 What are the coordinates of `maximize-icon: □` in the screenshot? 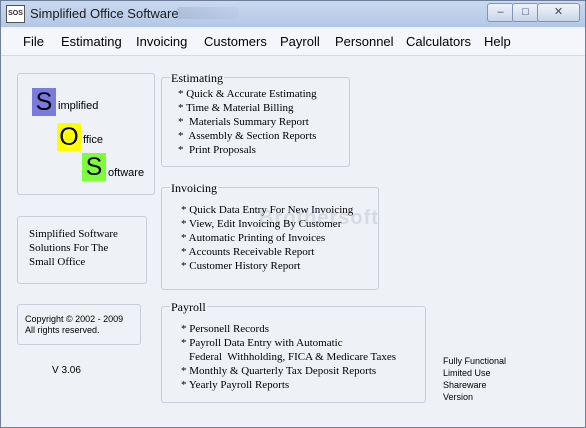 It's located at (525, 12).